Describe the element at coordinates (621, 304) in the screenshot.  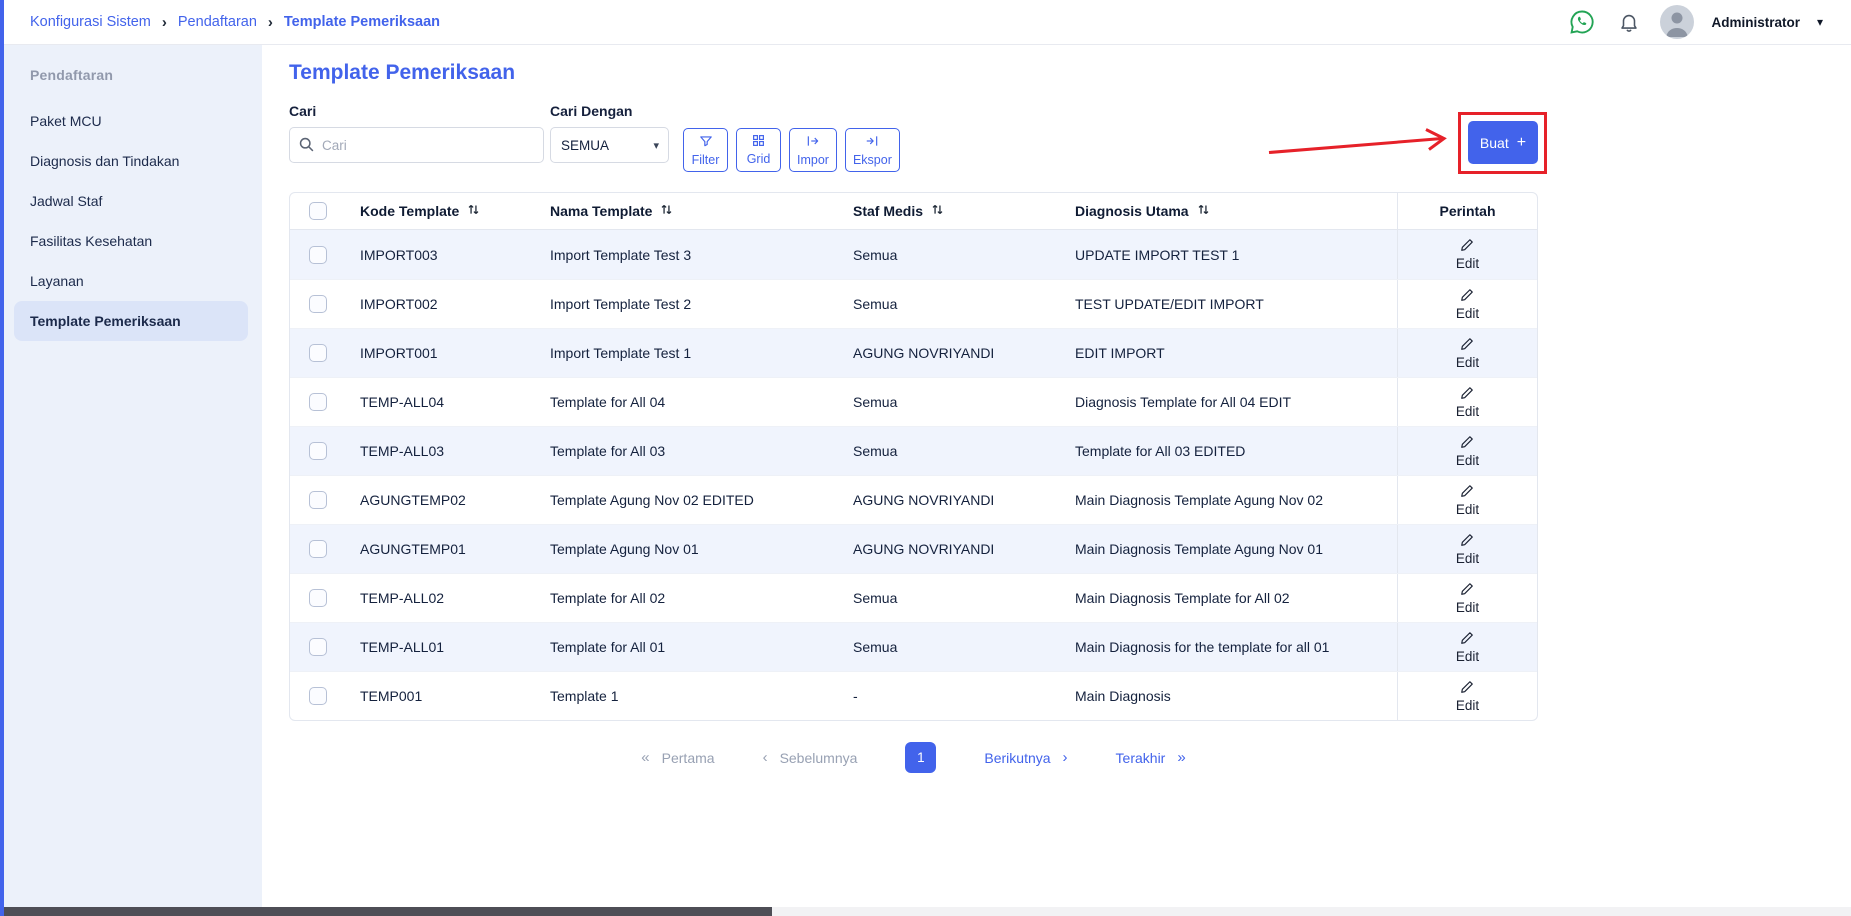
I see `cell-nama-template: Import Template Test 2` at that location.